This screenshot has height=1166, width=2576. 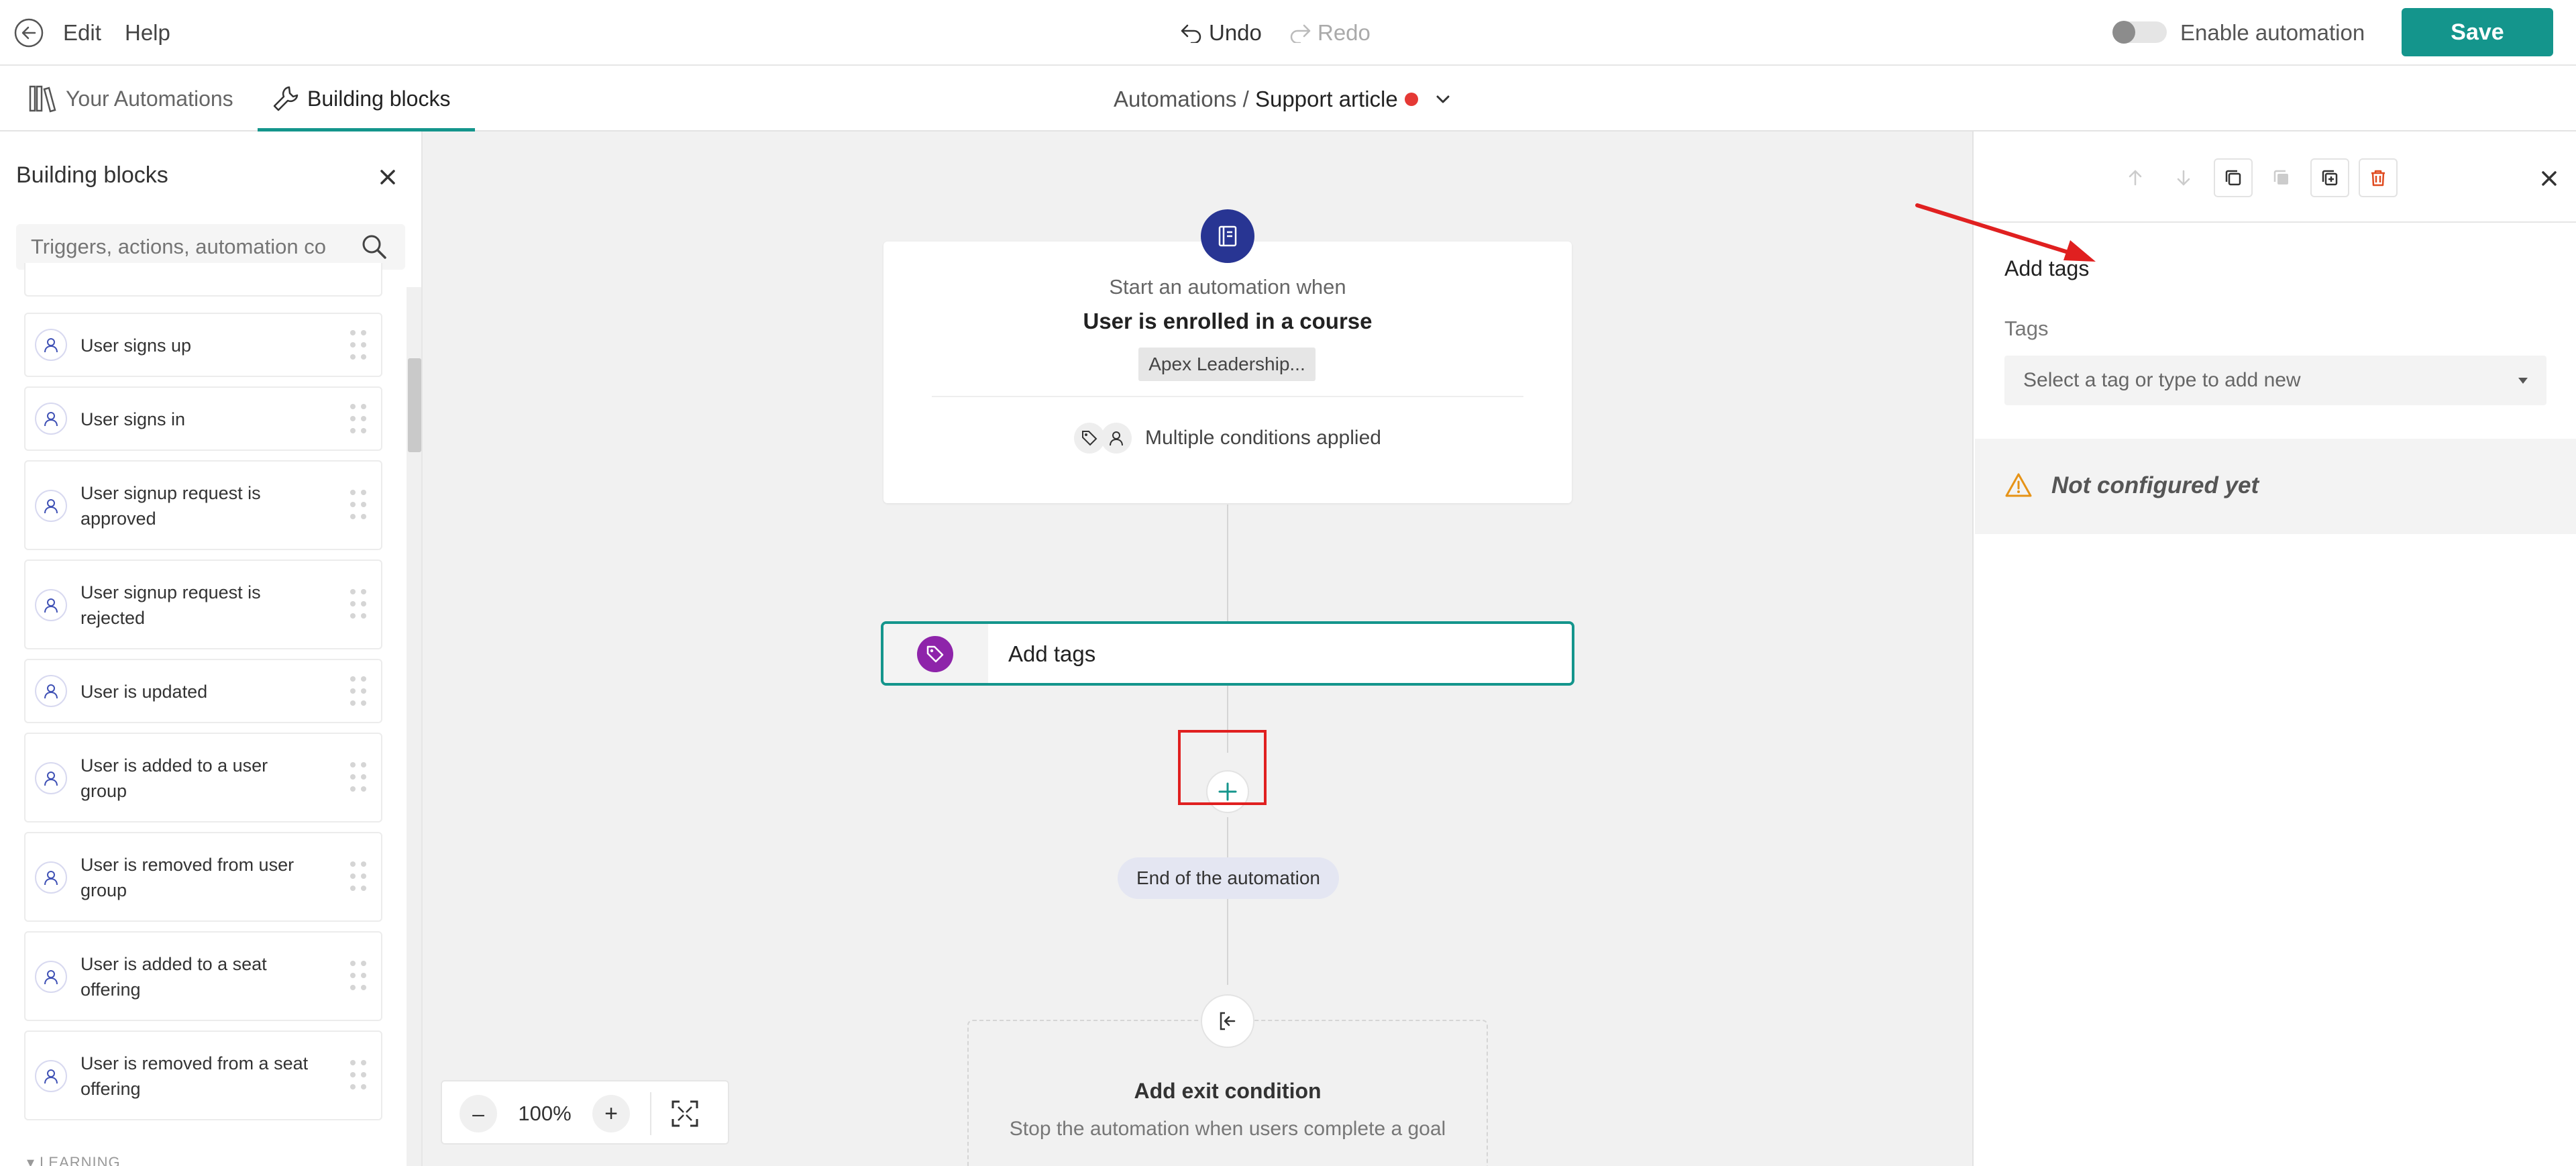 I want to click on list-item-removed-from-seat: User is removed from a seat offering, so click(x=203, y=1075).